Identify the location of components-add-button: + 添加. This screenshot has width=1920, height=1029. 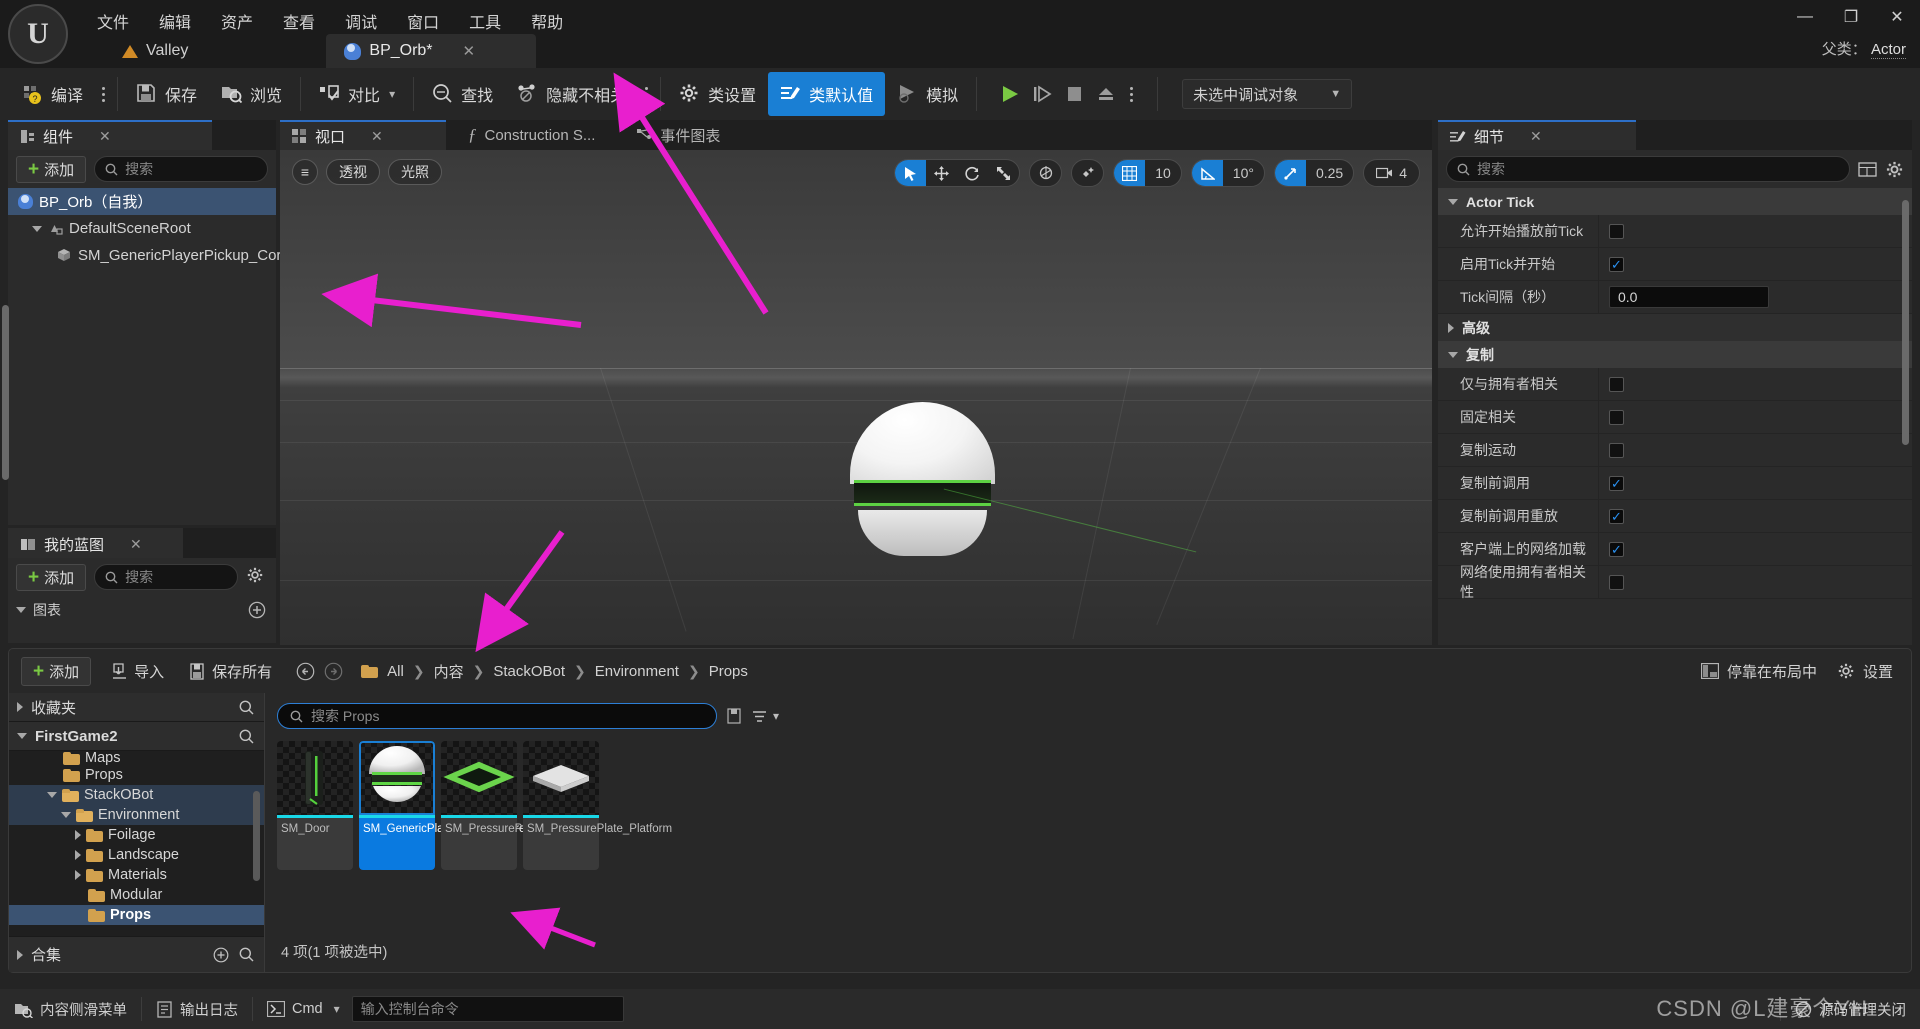
(51, 169).